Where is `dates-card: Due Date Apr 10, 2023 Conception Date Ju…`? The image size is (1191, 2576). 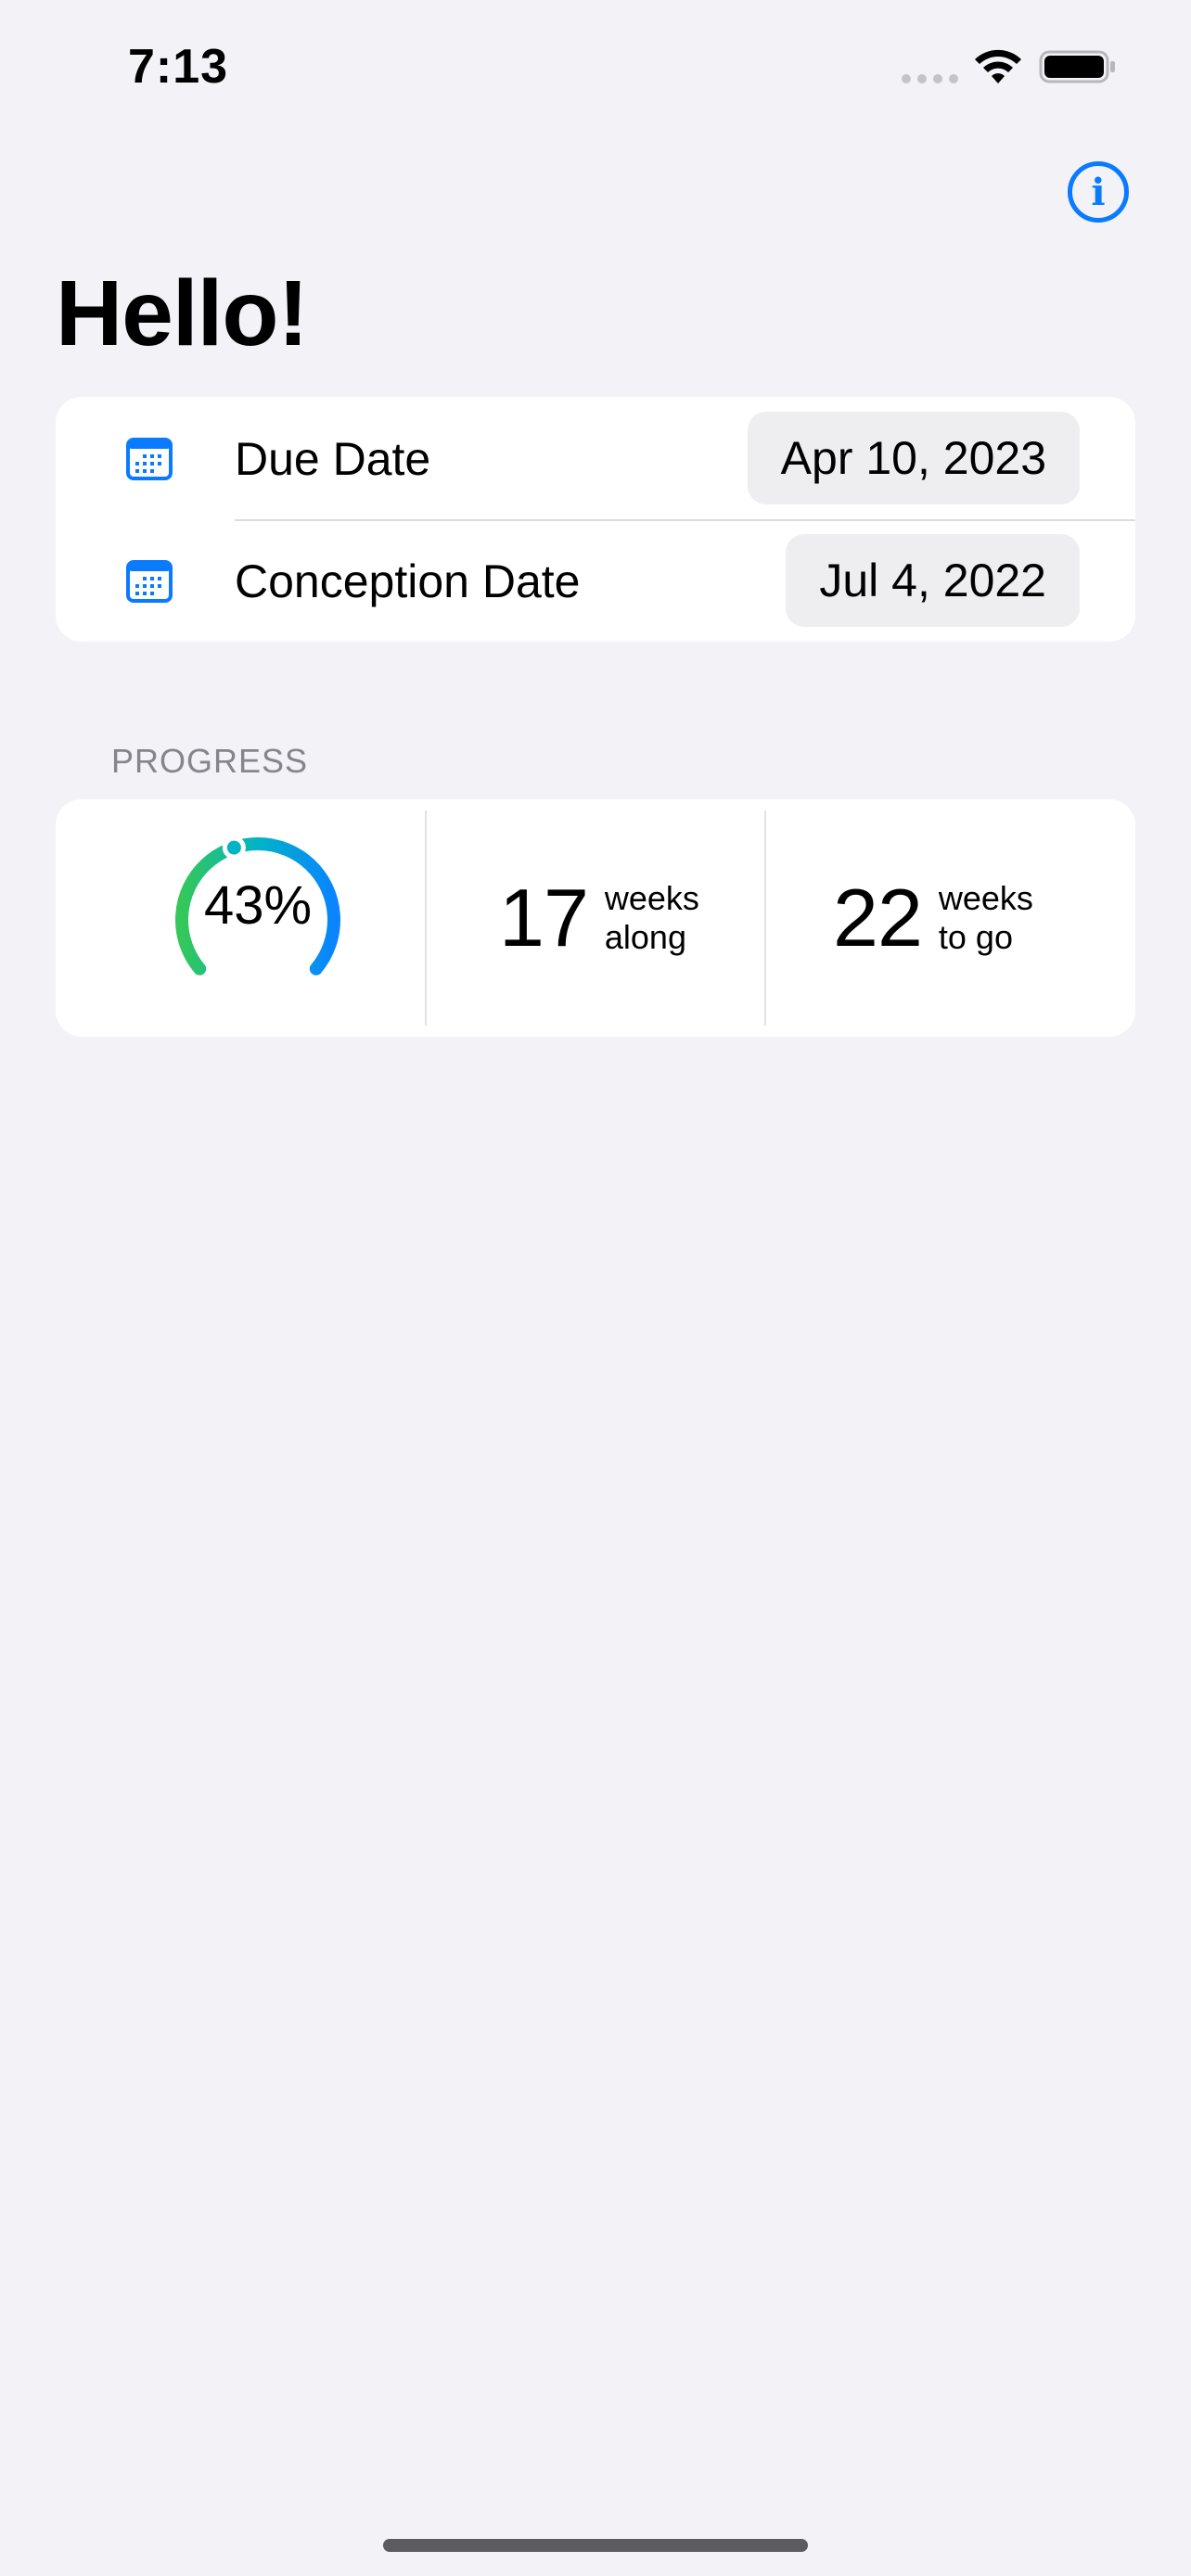
dates-card: Due Date Apr 10, 2023 Conception Date Ju… is located at coordinates (595, 519).